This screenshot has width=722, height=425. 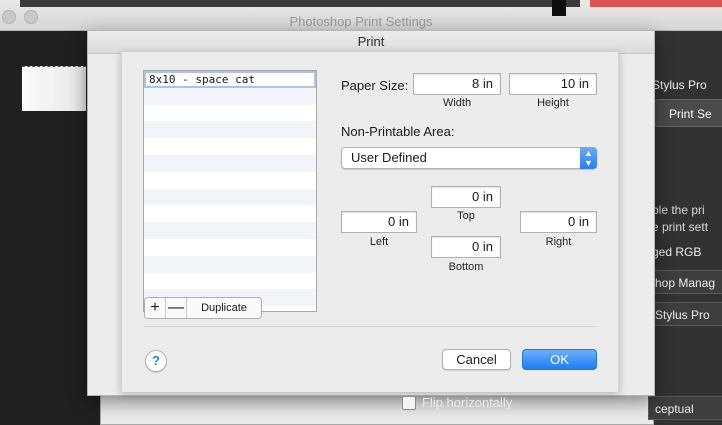 What do you see at coordinates (176, 308) in the screenshot?
I see `remove-paper-size-button: —` at bounding box center [176, 308].